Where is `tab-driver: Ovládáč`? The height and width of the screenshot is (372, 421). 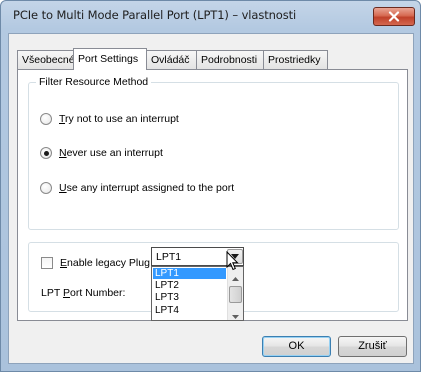 tab-driver: Ovládáč is located at coordinates (171, 59).